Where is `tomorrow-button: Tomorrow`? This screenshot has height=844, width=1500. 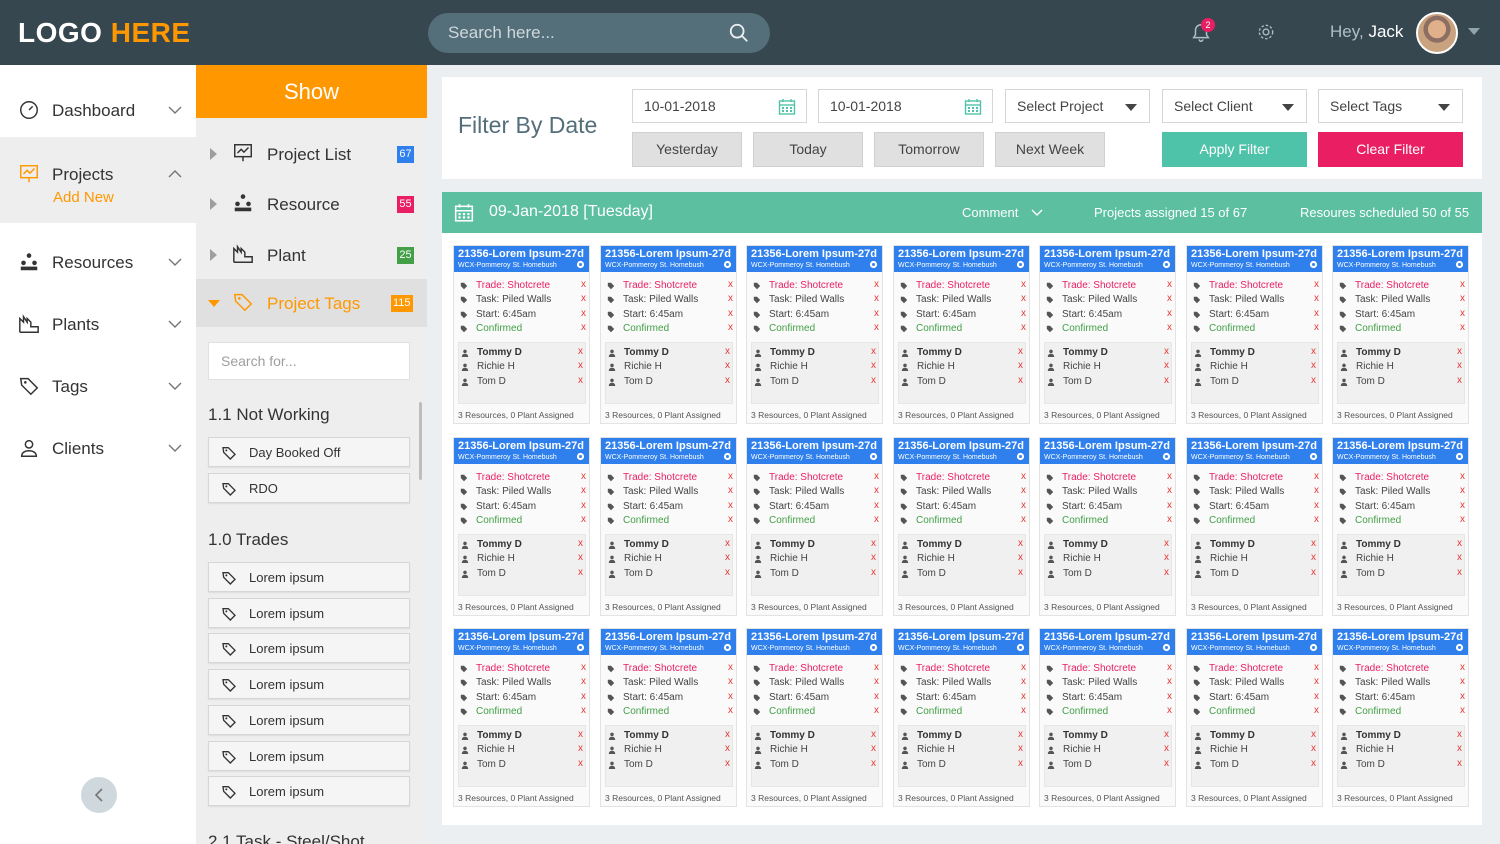
tomorrow-button: Tomorrow is located at coordinates (929, 149).